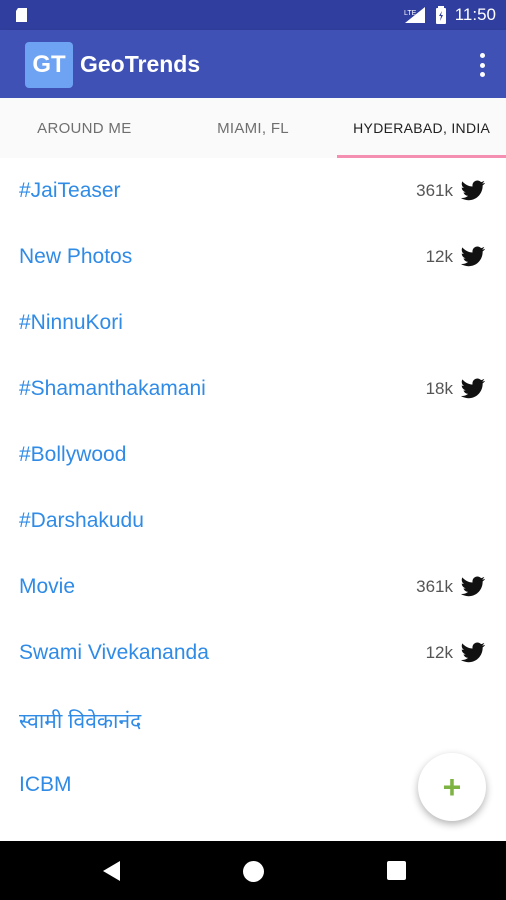 Image resolution: width=506 pixels, height=900 pixels. What do you see at coordinates (482, 65) in the screenshot?
I see `overflow-menu-icon` at bounding box center [482, 65].